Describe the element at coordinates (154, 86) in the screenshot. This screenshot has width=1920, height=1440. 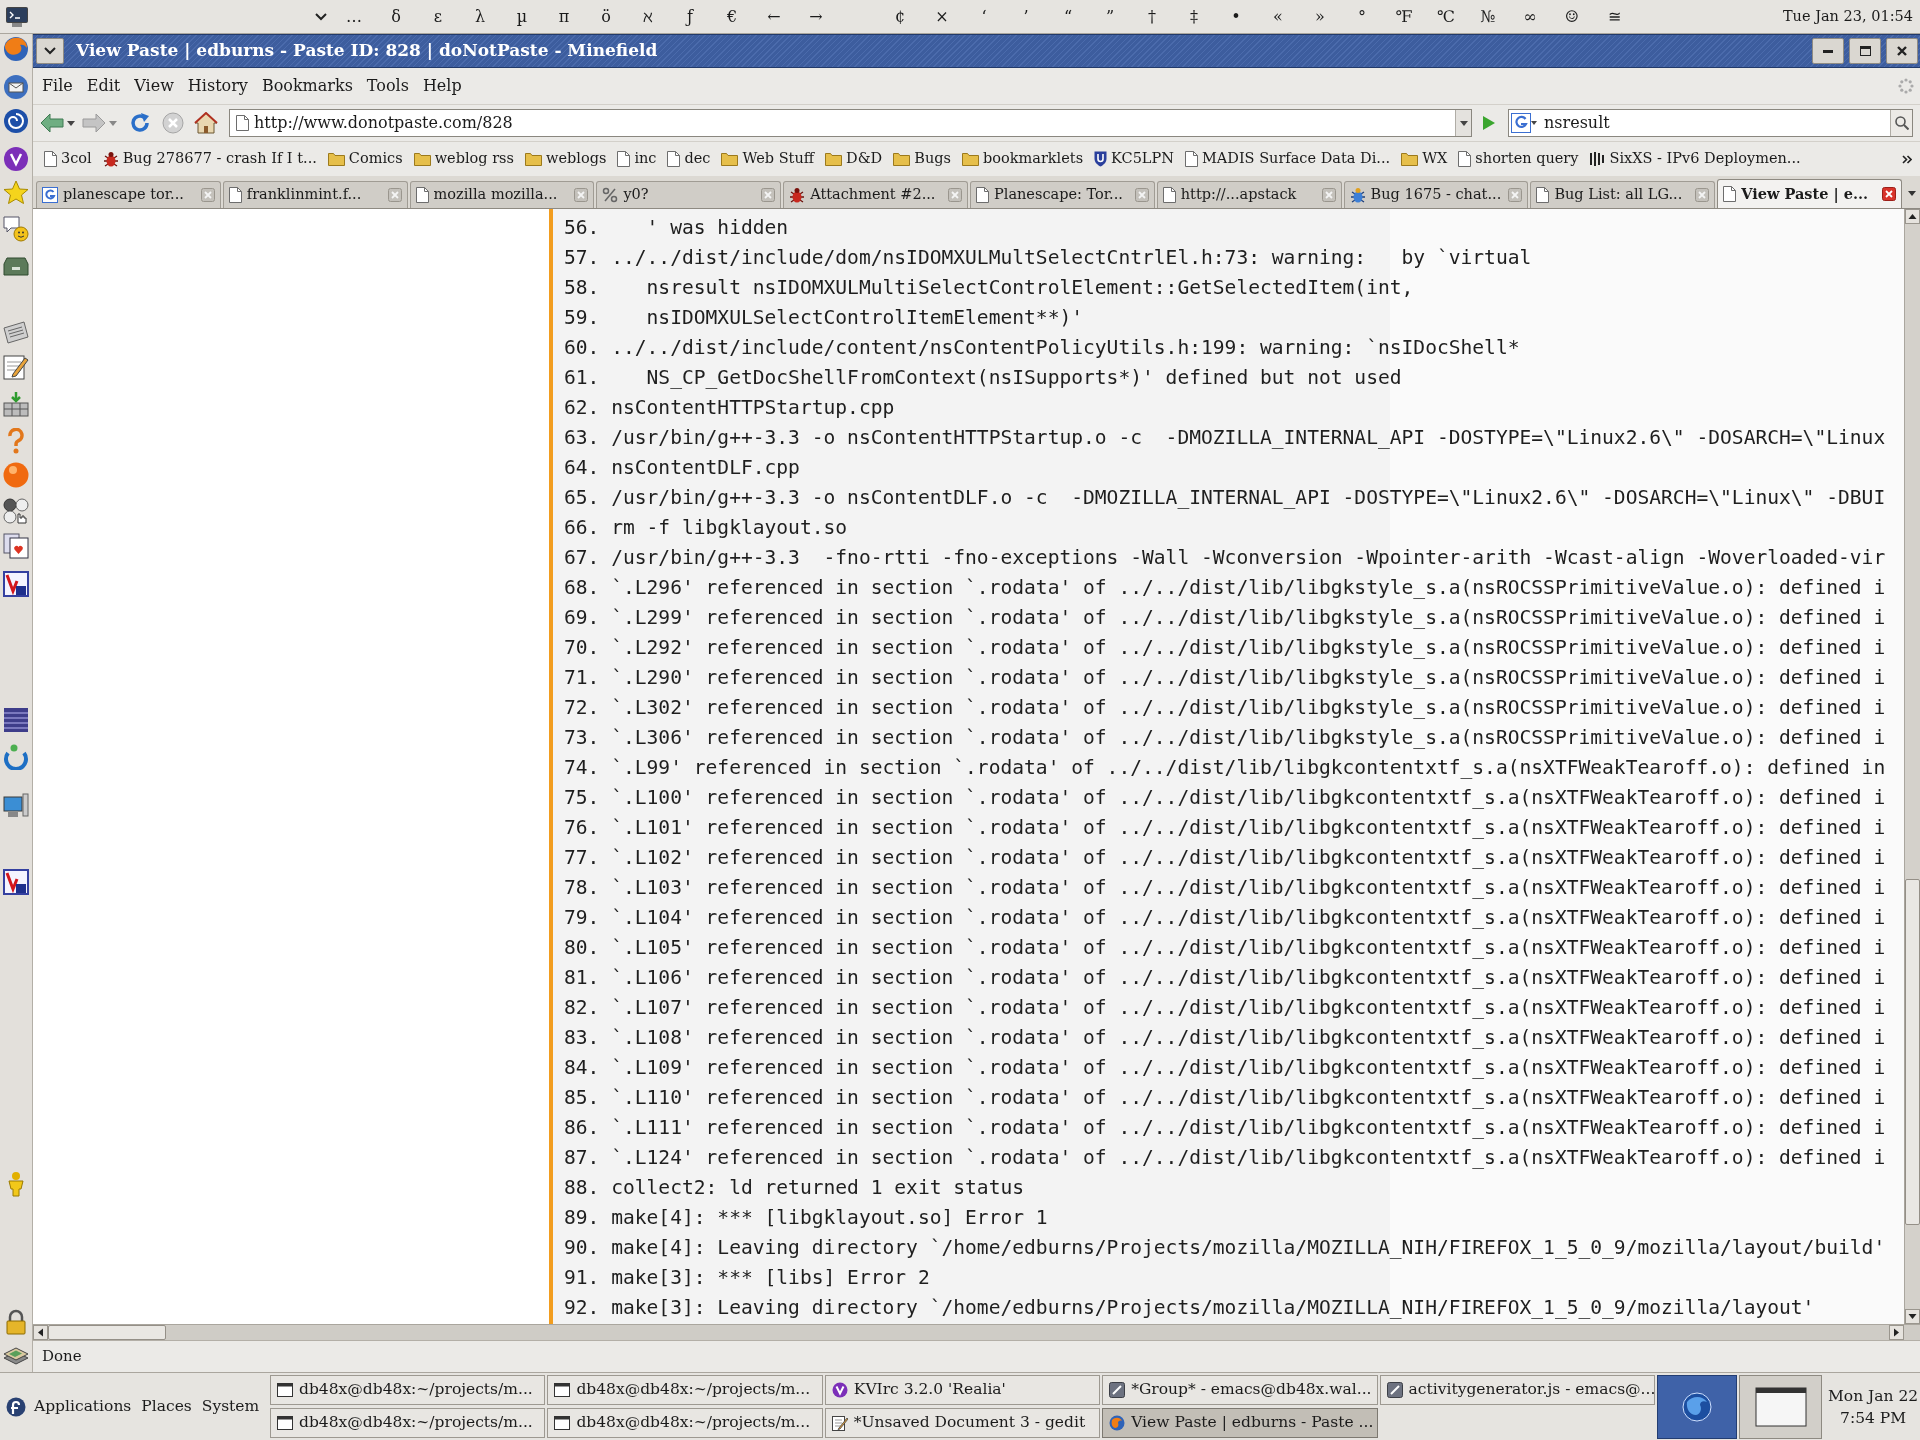
I see `menu-item: View` at that location.